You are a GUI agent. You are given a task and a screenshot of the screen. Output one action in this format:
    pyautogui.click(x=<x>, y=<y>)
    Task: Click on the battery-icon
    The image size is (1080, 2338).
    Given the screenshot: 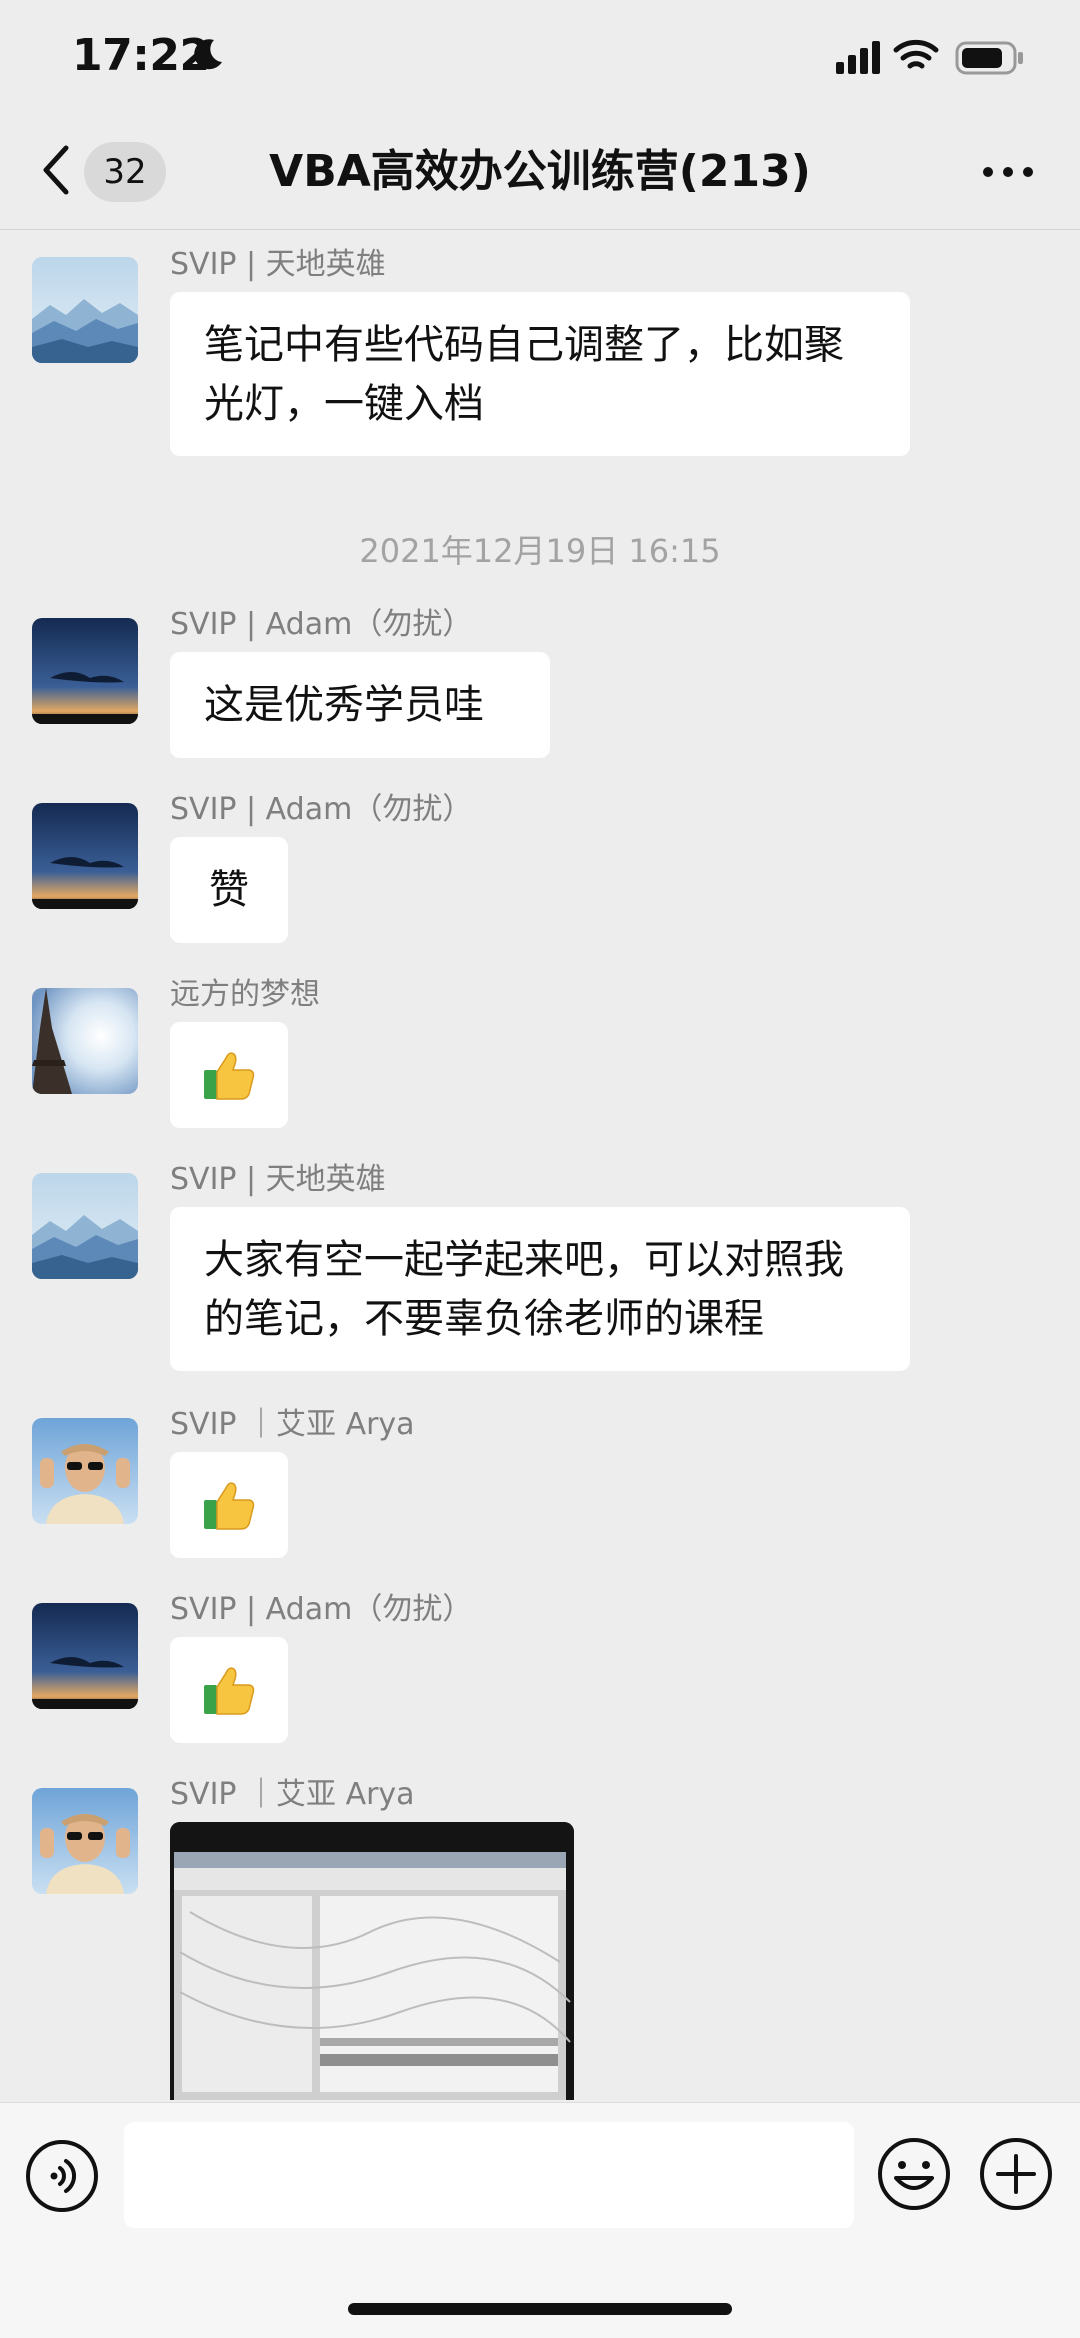 What is the action you would take?
    pyautogui.click(x=989, y=58)
    